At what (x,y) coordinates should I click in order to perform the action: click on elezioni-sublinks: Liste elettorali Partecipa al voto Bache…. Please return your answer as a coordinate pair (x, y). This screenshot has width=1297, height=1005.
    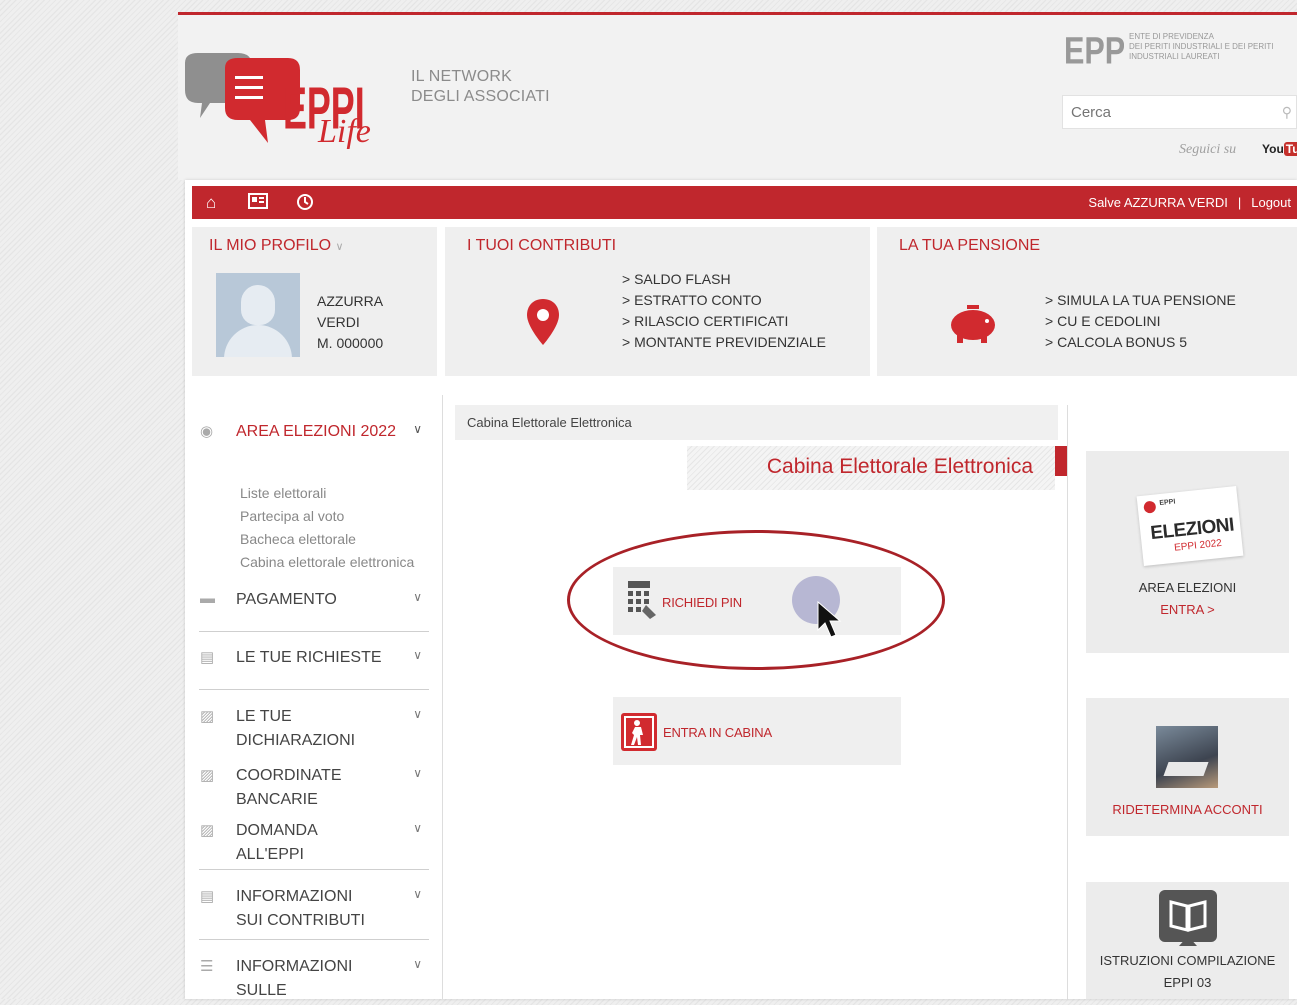
    Looking at the image, I should click on (327, 528).